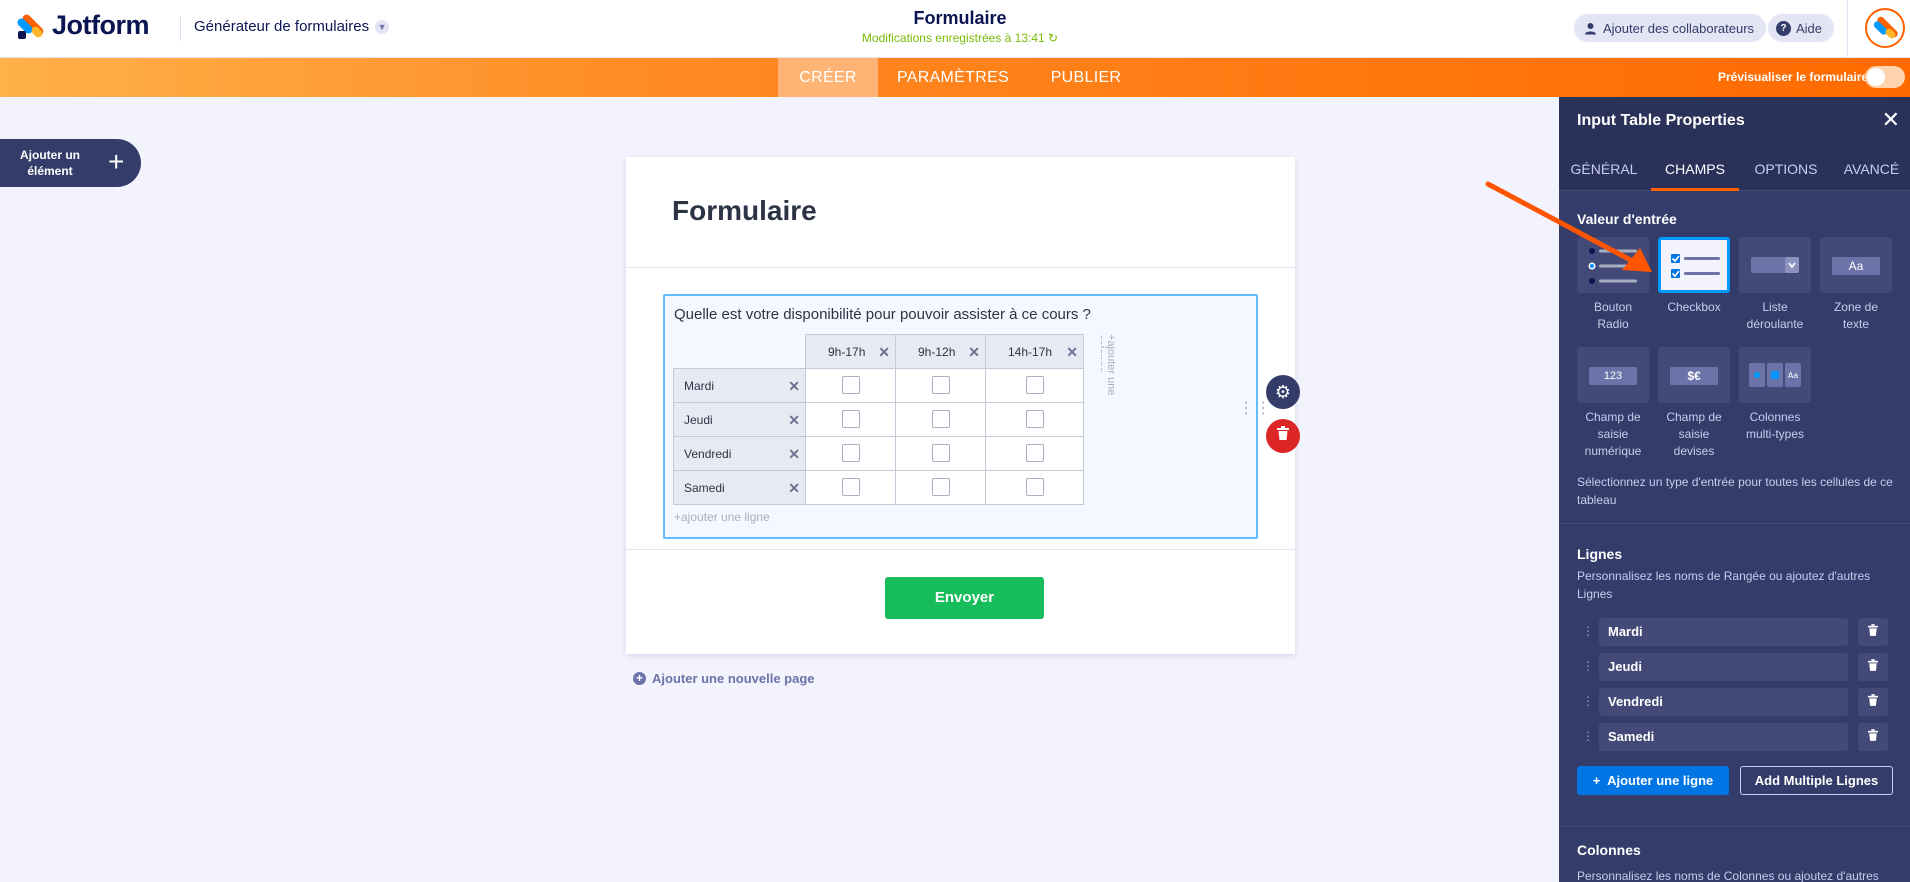 The height and width of the screenshot is (882, 1910). Describe the element at coordinates (1613, 376) in the screenshot. I see `number-glyph: 123` at that location.